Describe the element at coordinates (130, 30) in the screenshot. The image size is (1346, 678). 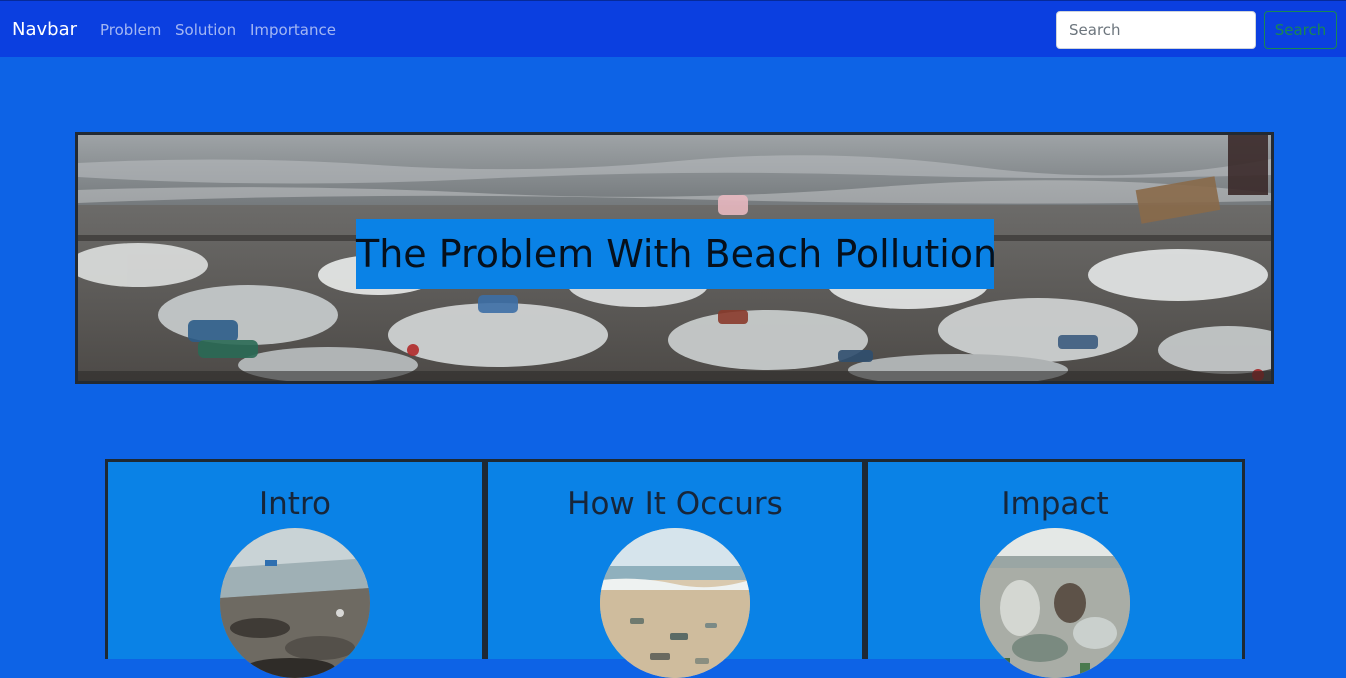
I see `nav-link-problem: Problem` at that location.